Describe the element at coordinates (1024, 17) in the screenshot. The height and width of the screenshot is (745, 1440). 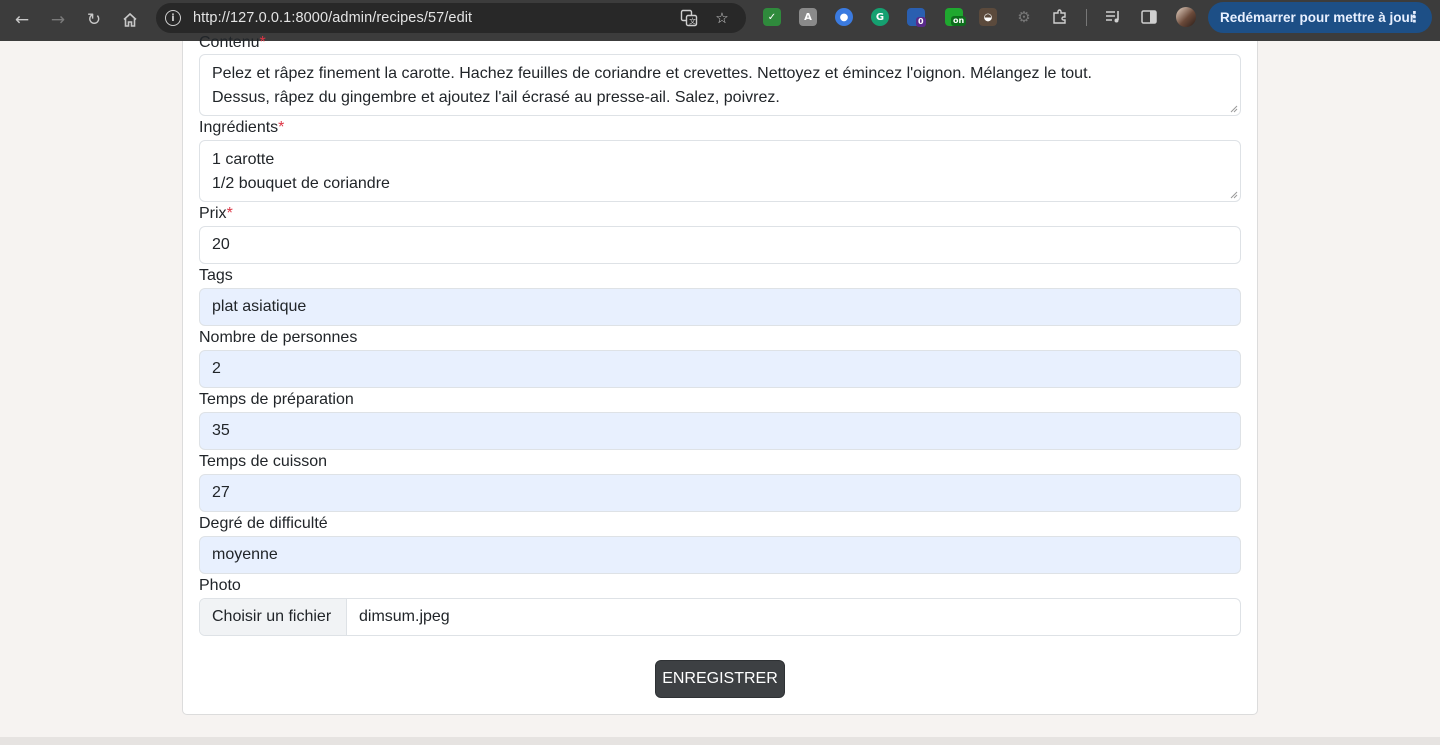
I see `gear-extension-icon: ⚙` at that location.